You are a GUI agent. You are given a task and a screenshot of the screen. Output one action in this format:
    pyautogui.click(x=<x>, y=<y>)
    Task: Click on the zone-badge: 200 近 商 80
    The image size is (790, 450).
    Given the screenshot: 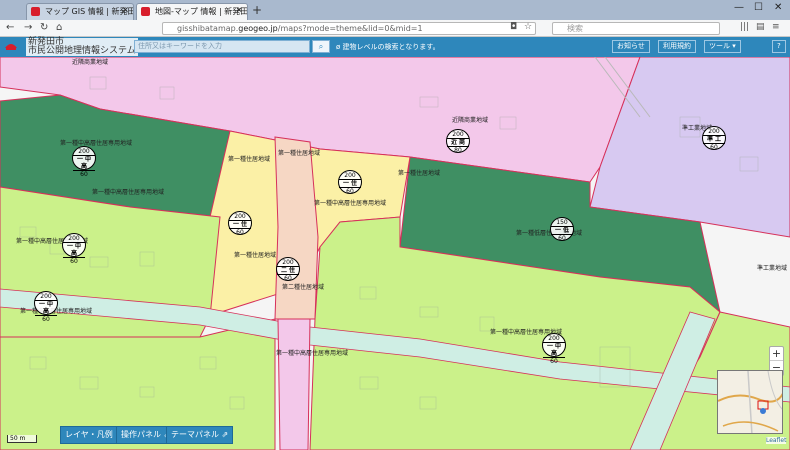 What is the action you would take?
    pyautogui.click(x=458, y=141)
    